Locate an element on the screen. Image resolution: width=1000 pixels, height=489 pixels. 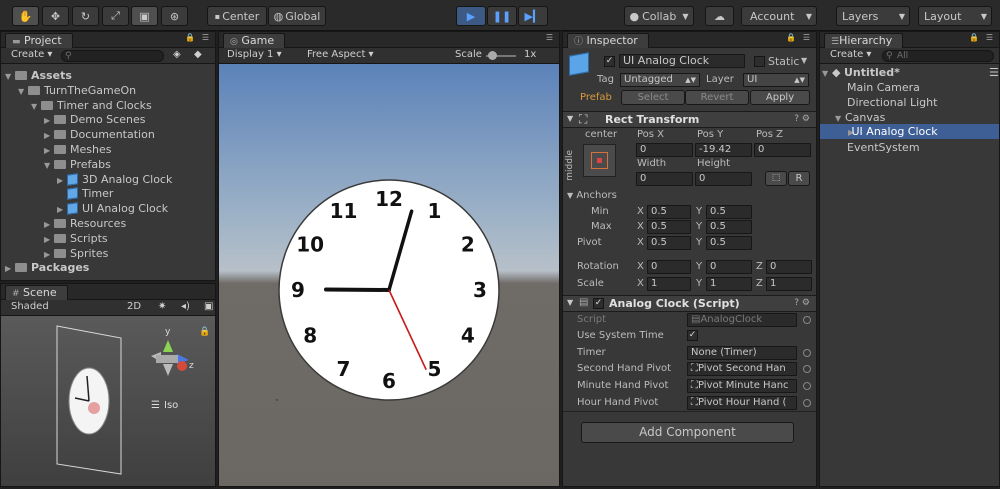
lighting-toggle-icon: ✷ is located at coordinates (162, 306).